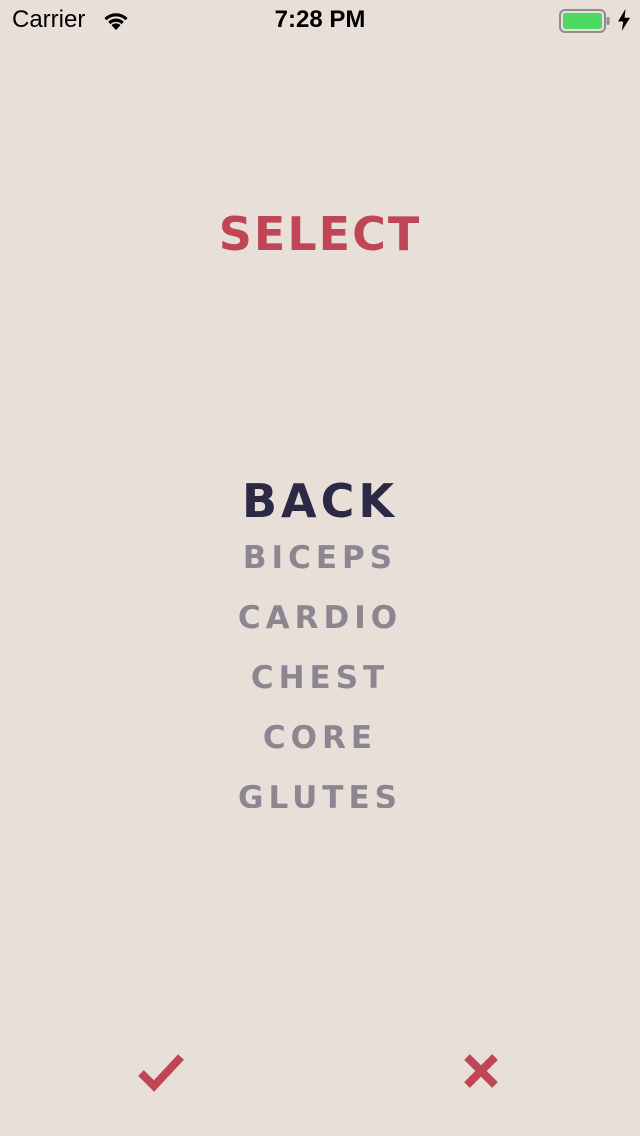 The width and height of the screenshot is (640, 1136). I want to click on status-time: 7:28 PM, so click(320, 19).